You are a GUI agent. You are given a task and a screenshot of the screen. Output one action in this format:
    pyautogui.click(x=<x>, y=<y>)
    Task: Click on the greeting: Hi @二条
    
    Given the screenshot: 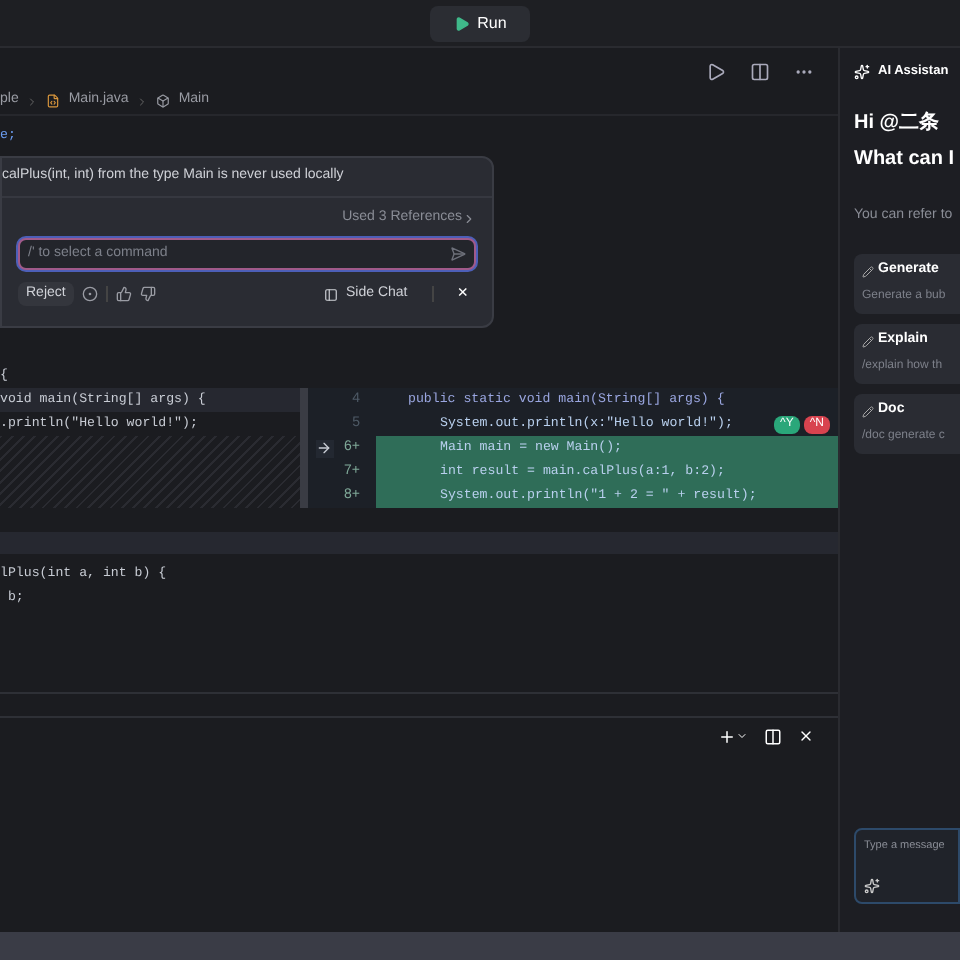 What is the action you would take?
    pyautogui.click(x=898, y=123)
    